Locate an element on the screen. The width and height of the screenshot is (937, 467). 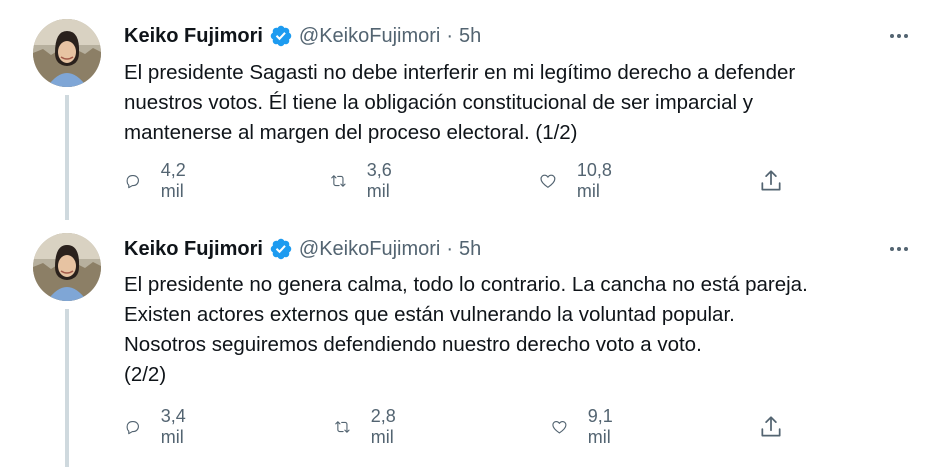
reply-count: 3,4 mil is located at coordinates (173, 426).